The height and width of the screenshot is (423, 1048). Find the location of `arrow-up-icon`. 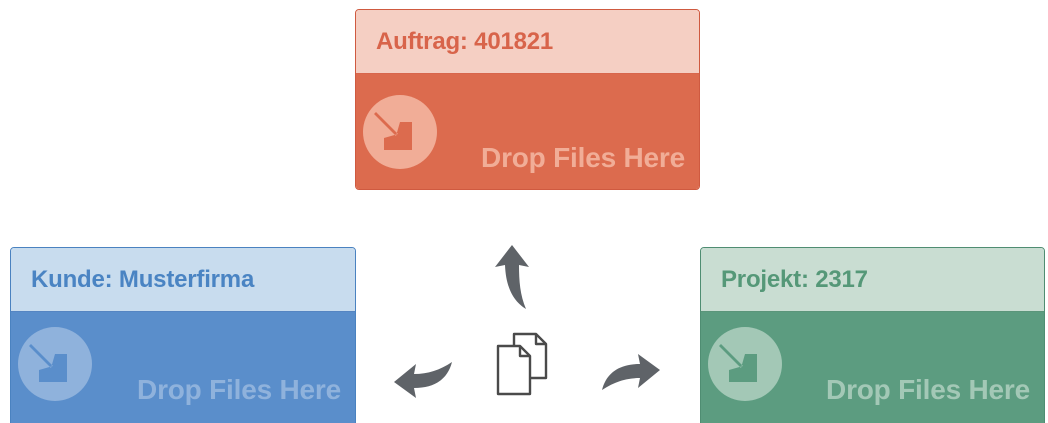

arrow-up-icon is located at coordinates (512, 277).